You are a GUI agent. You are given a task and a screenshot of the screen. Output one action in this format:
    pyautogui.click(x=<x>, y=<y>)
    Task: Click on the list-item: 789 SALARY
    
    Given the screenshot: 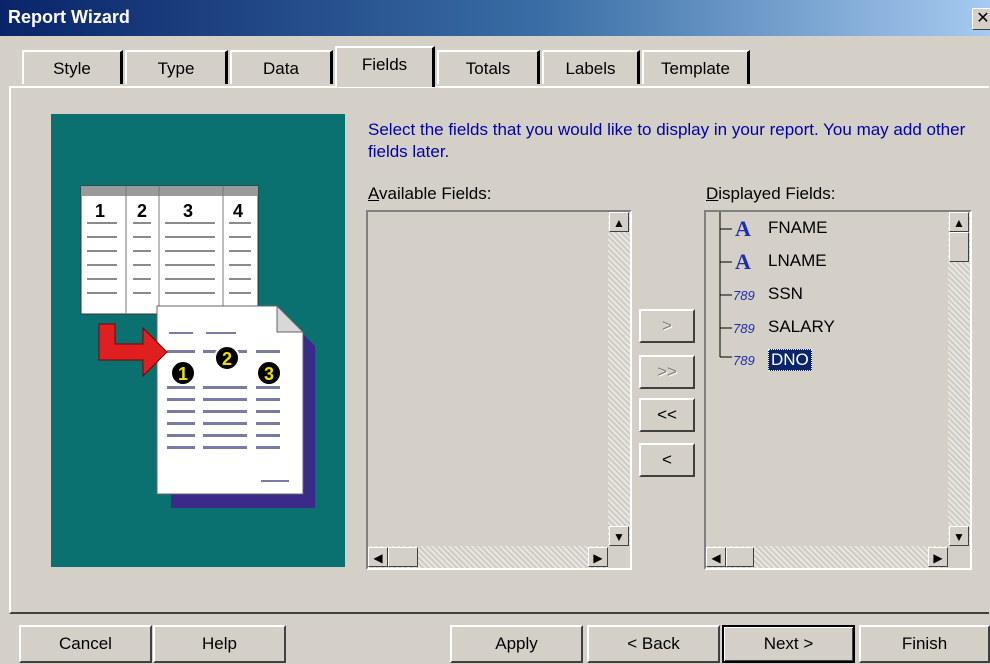 What is the action you would take?
    pyautogui.click(x=777, y=326)
    